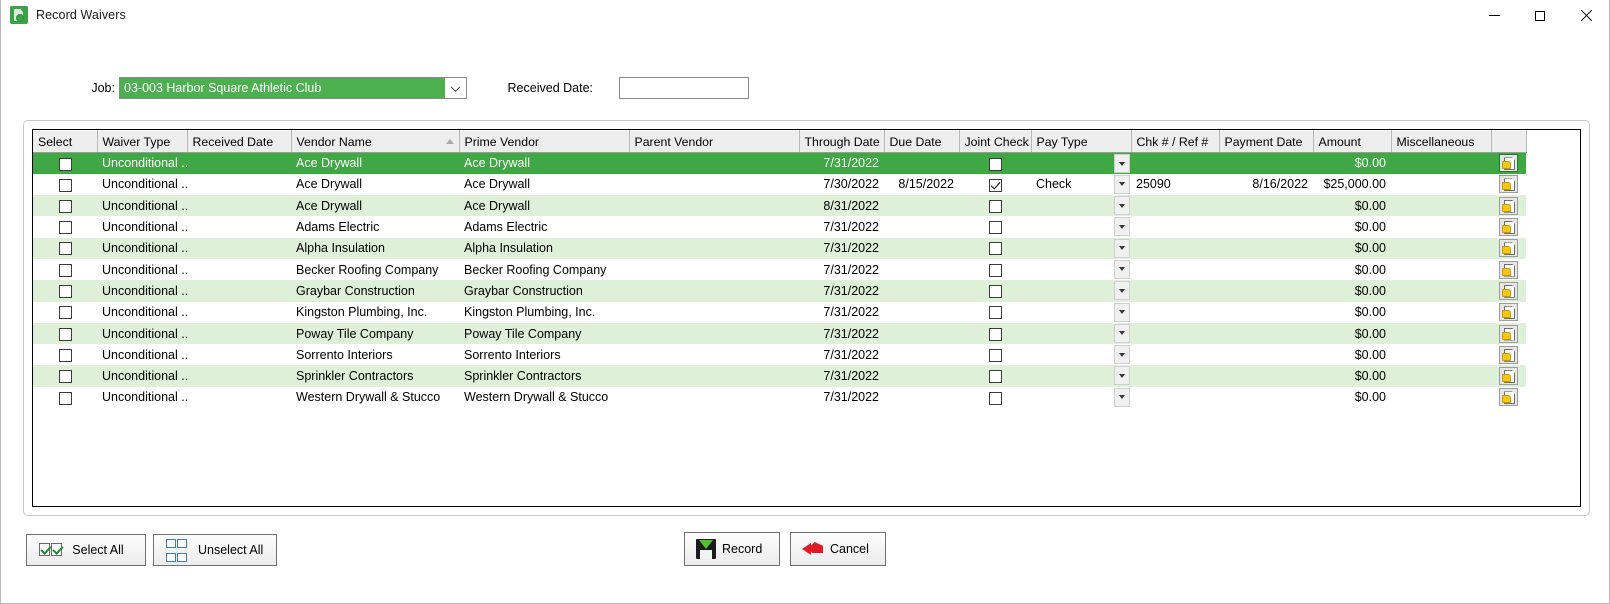 This screenshot has height=604, width=1610. Describe the element at coordinates (293, 88) in the screenshot. I see `job-dropdown: 03-003 Harbor Square Athletic Club` at that location.